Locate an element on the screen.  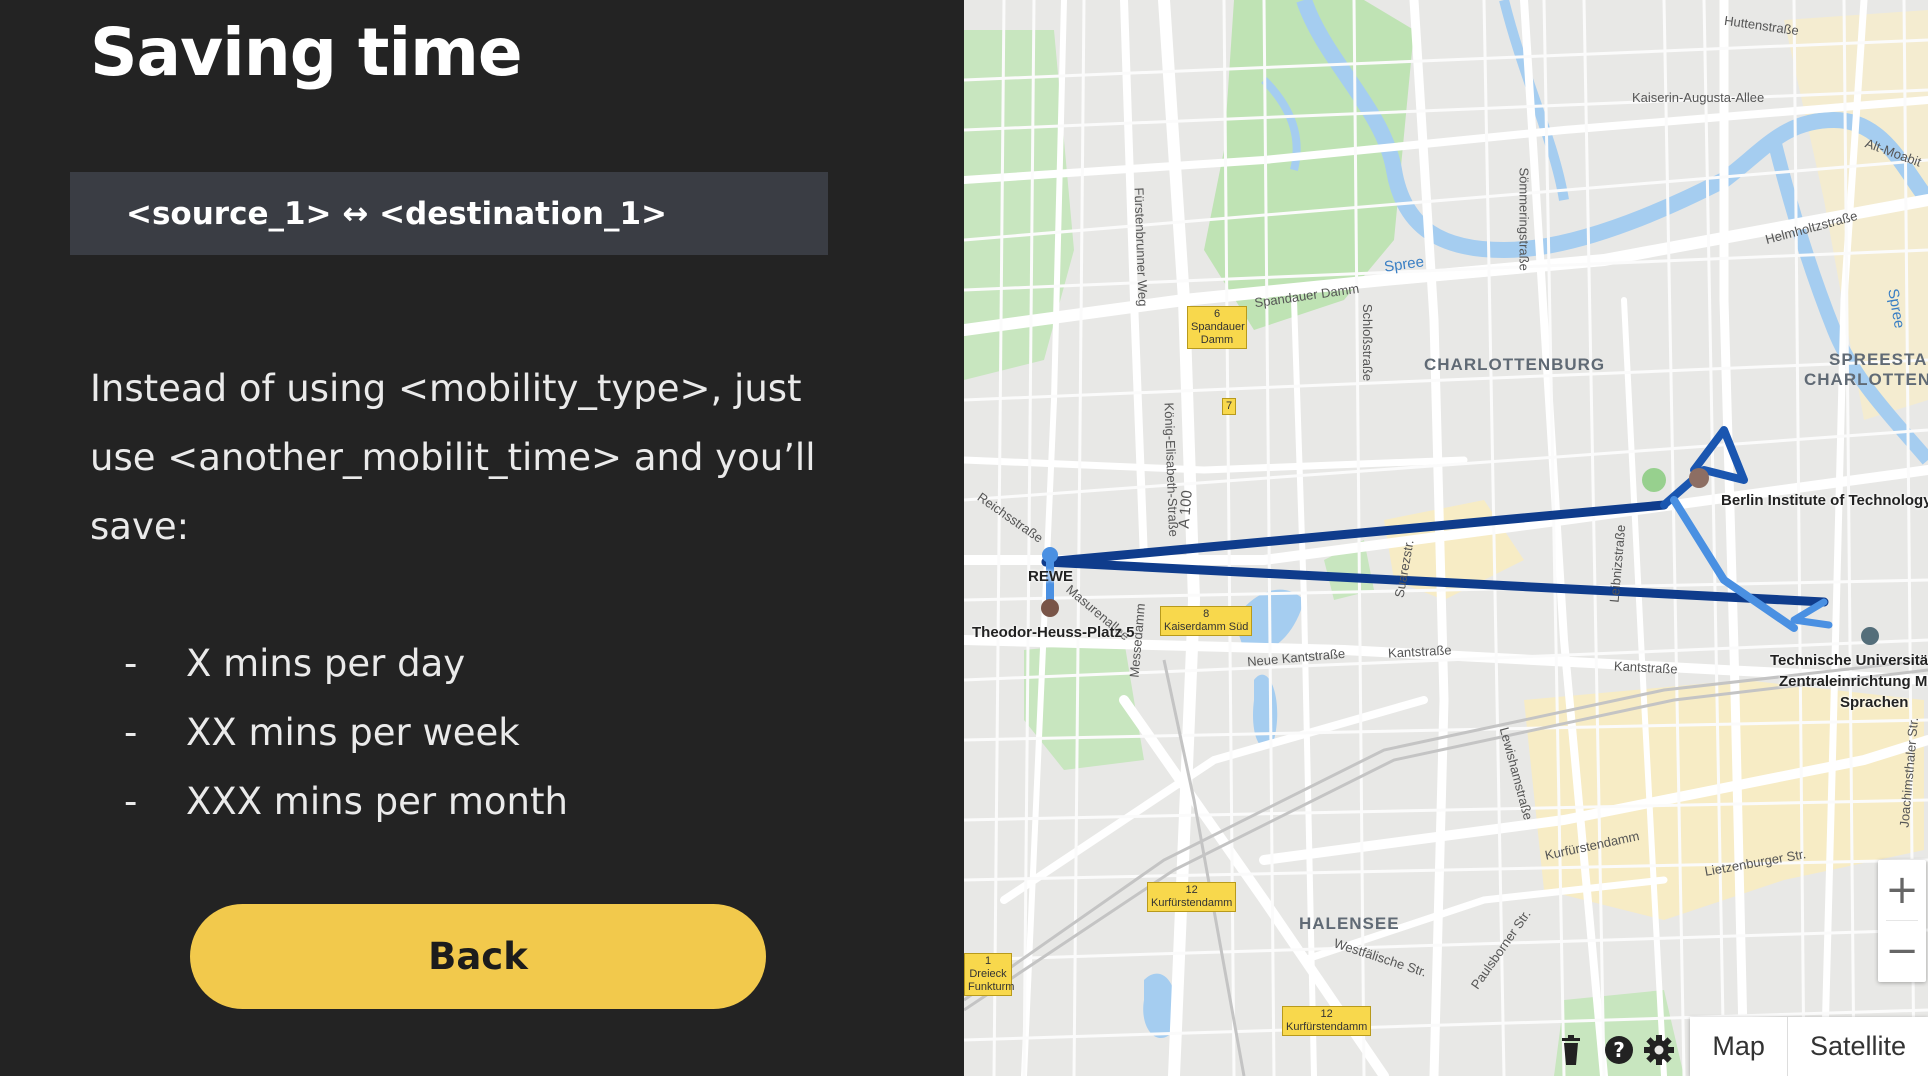
exit-number: 7 is located at coordinates (1229, 406).